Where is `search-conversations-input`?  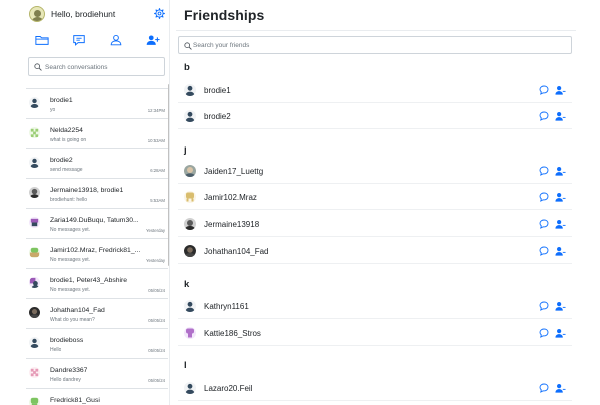 search-conversations-input is located at coordinates (103, 67).